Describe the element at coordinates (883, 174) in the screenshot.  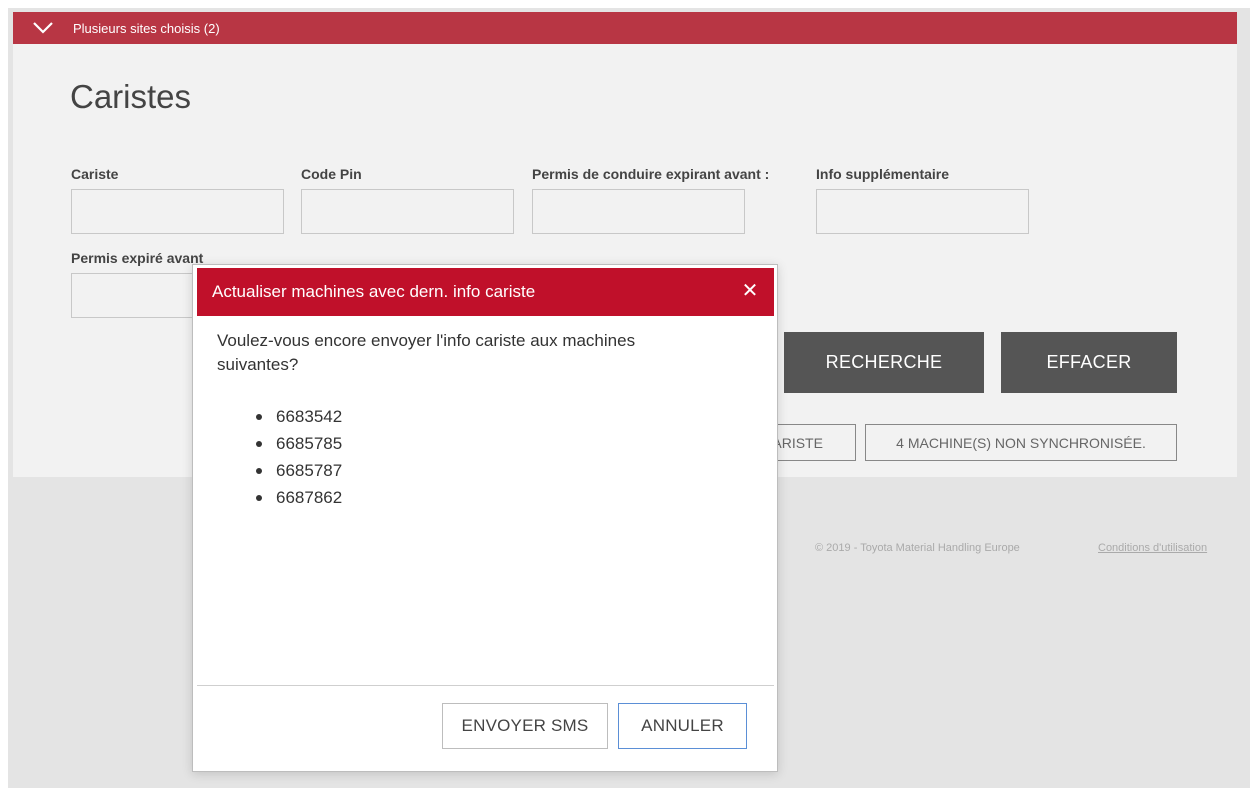
I see `info-supp-label: Info supplémentaire` at that location.